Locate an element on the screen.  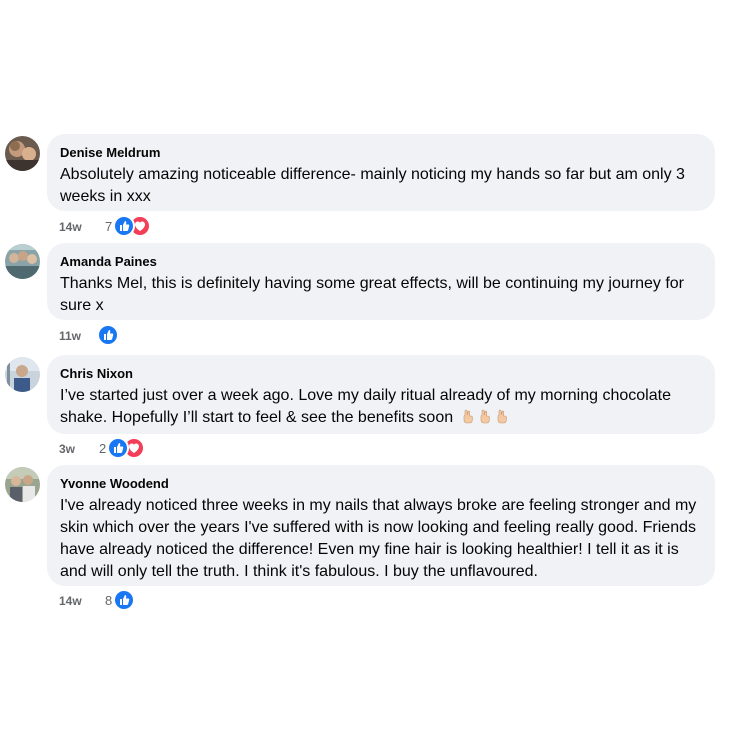
comment-author: Chris Nixon is located at coordinates (381, 374).